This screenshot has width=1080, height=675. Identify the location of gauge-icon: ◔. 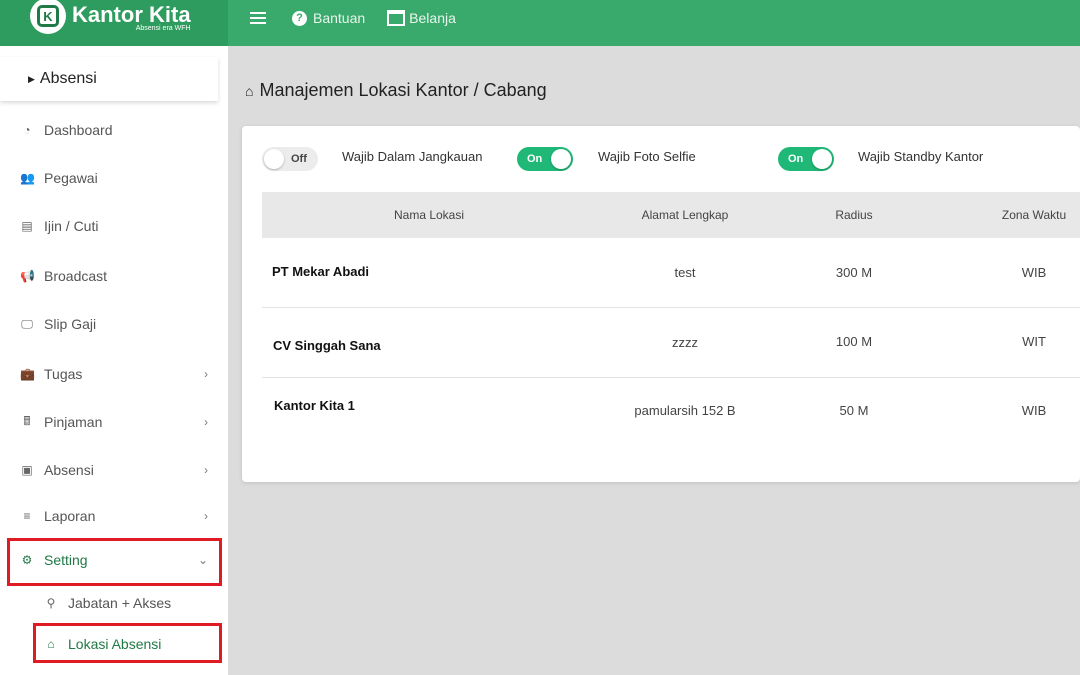
(27, 130).